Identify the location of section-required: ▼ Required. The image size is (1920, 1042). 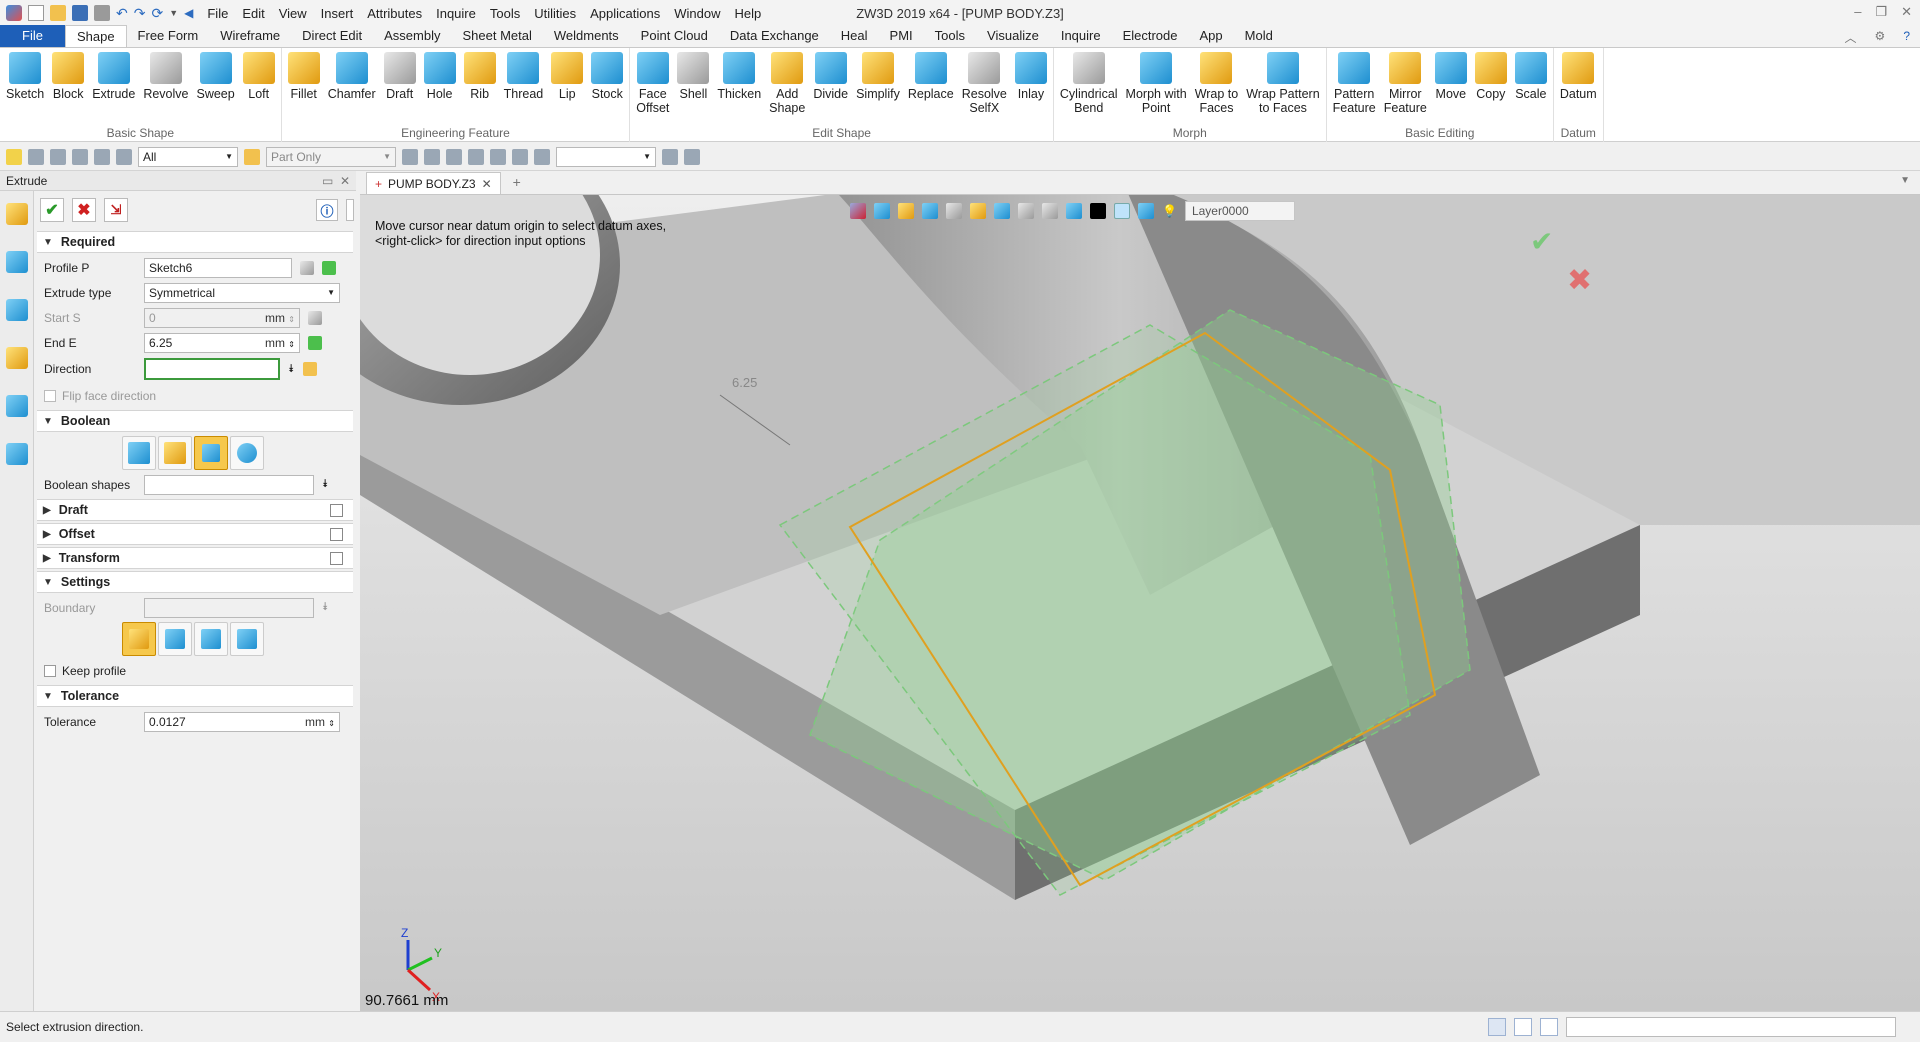
(195, 242).